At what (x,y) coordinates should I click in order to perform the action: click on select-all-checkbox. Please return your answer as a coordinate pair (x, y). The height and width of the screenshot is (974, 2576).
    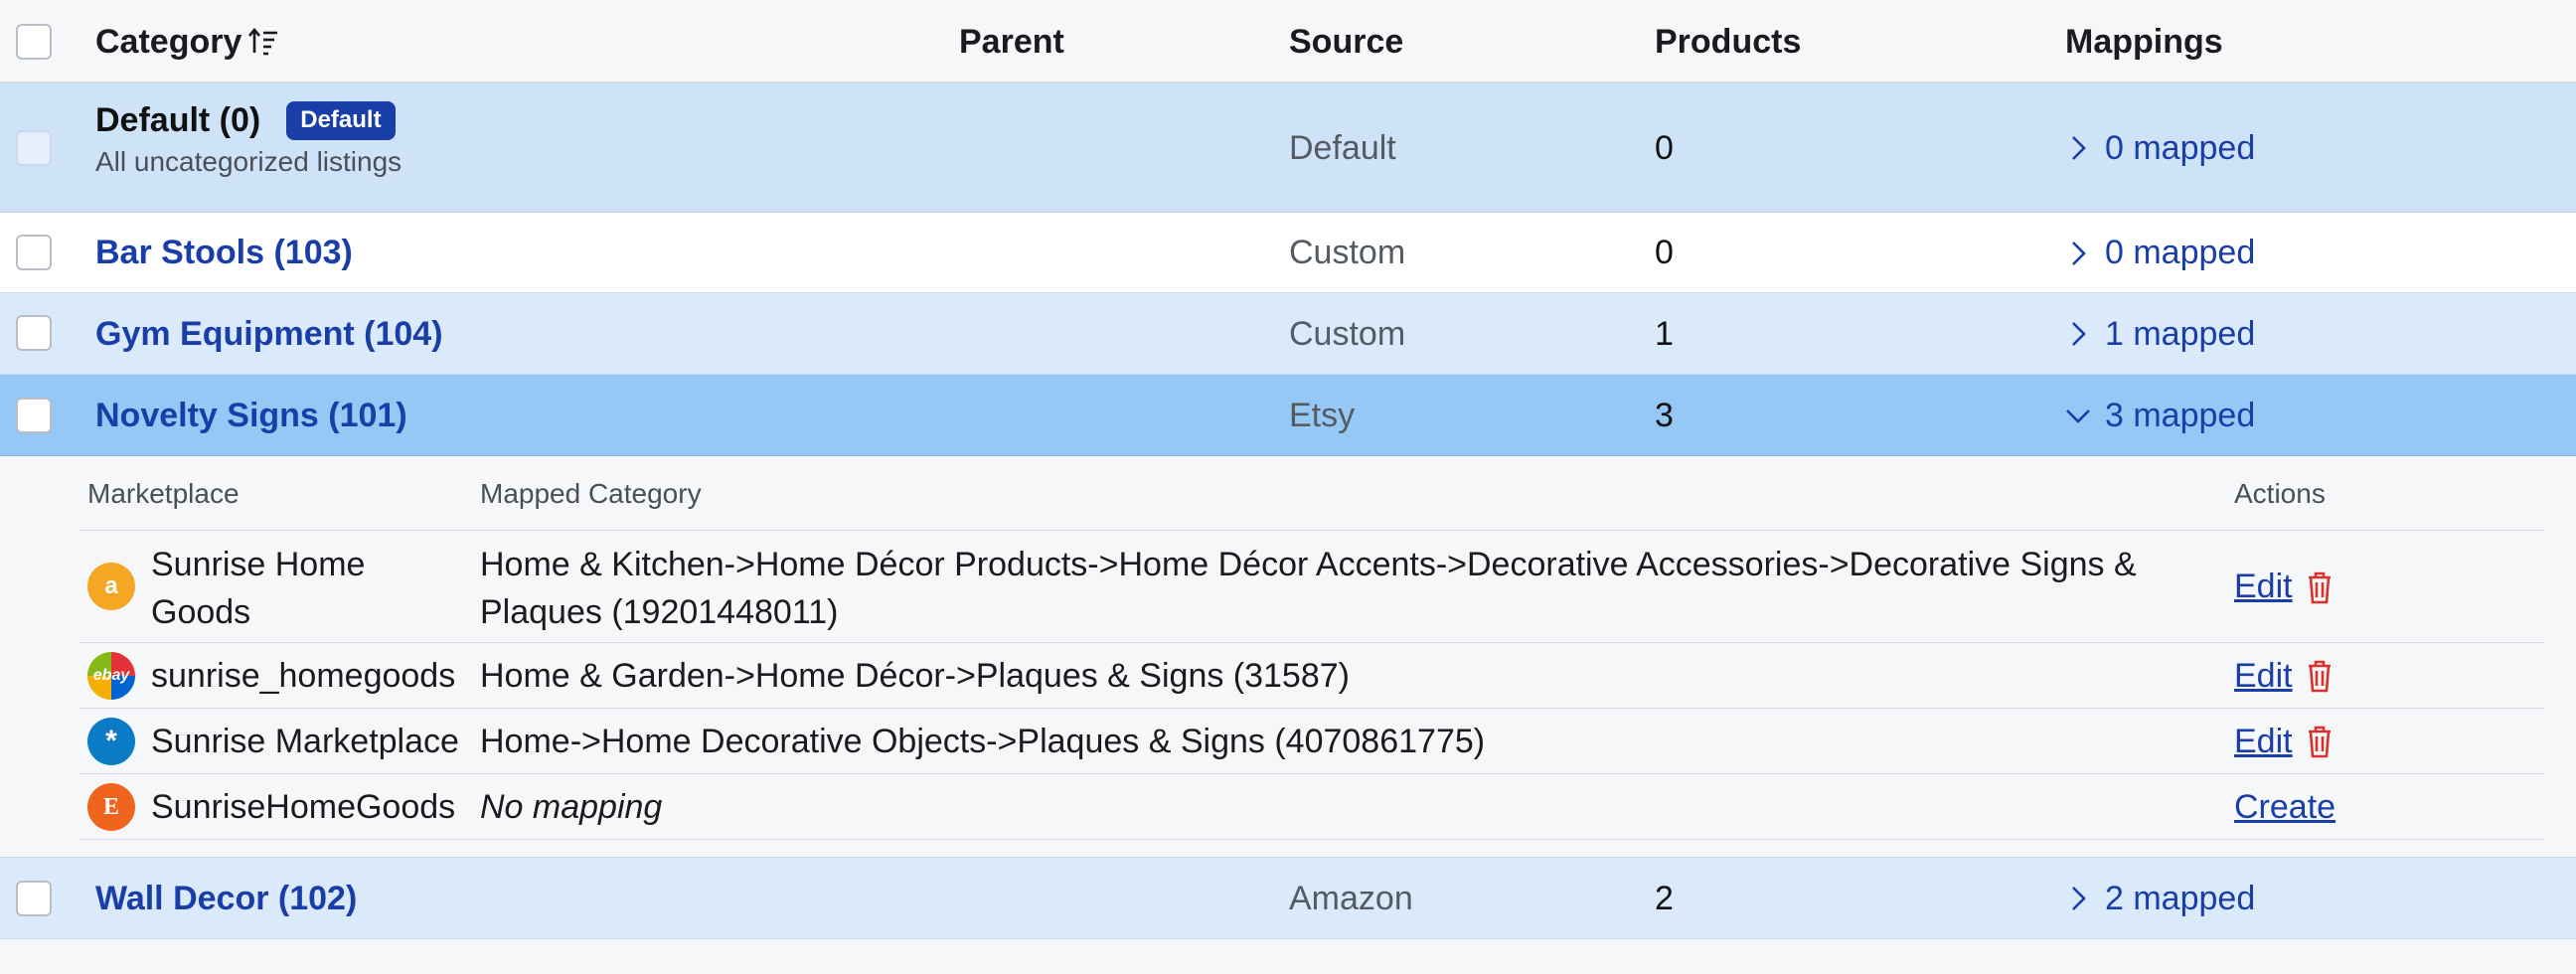
    Looking at the image, I should click on (34, 42).